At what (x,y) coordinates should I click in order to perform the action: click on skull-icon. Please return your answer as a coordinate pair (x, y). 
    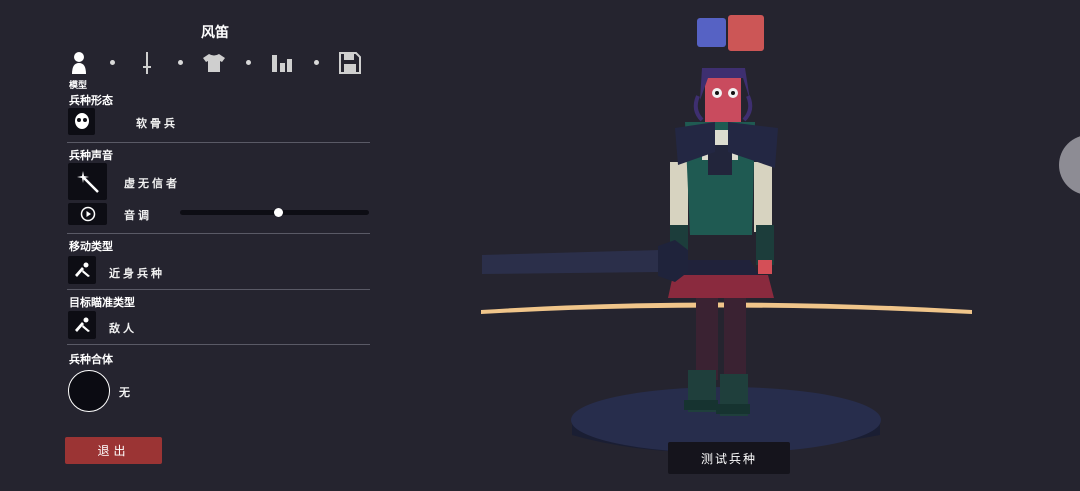
    Looking at the image, I should click on (81, 120).